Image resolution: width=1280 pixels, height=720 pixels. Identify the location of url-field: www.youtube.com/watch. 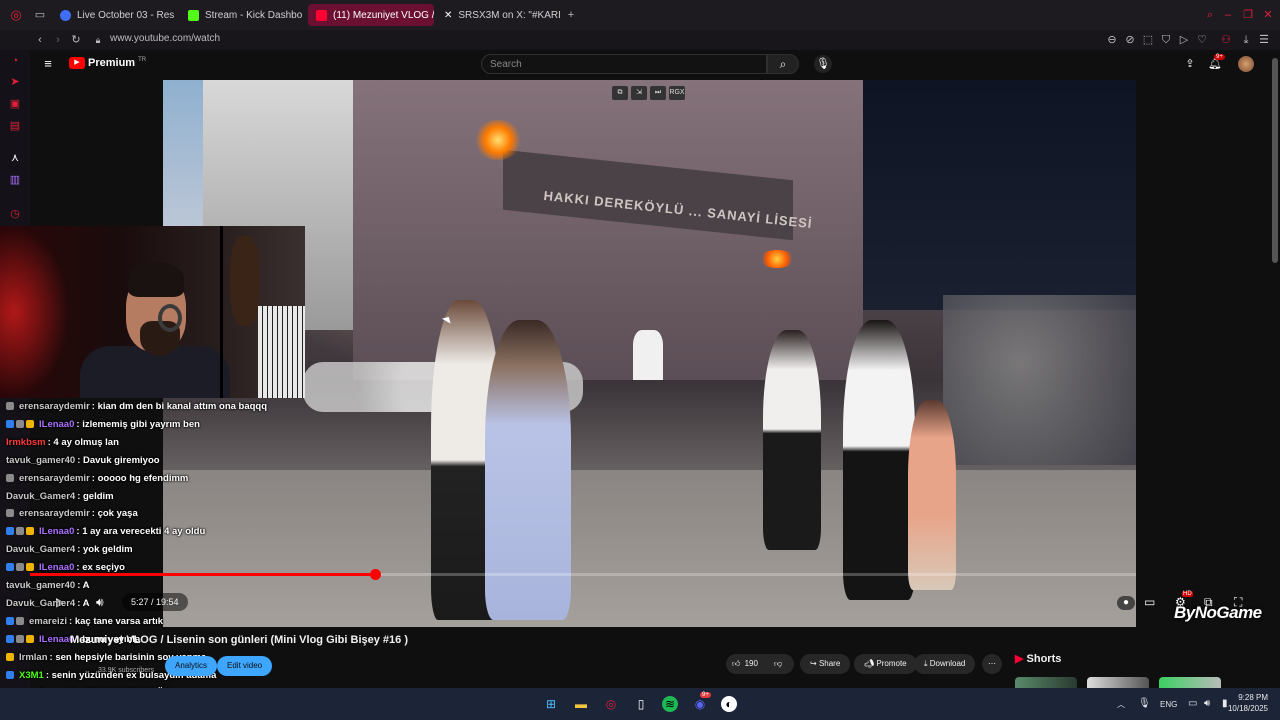
(165, 38).